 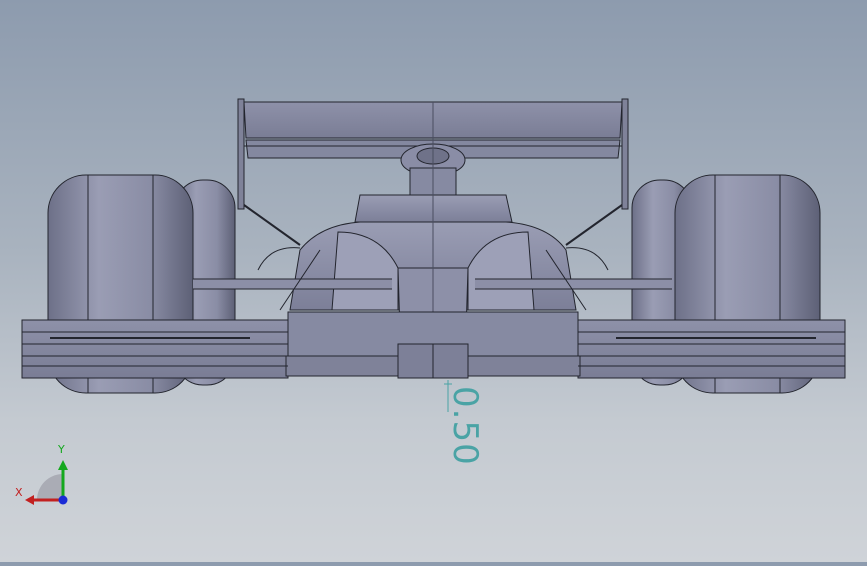 I want to click on front-wing, so click(x=433, y=345).